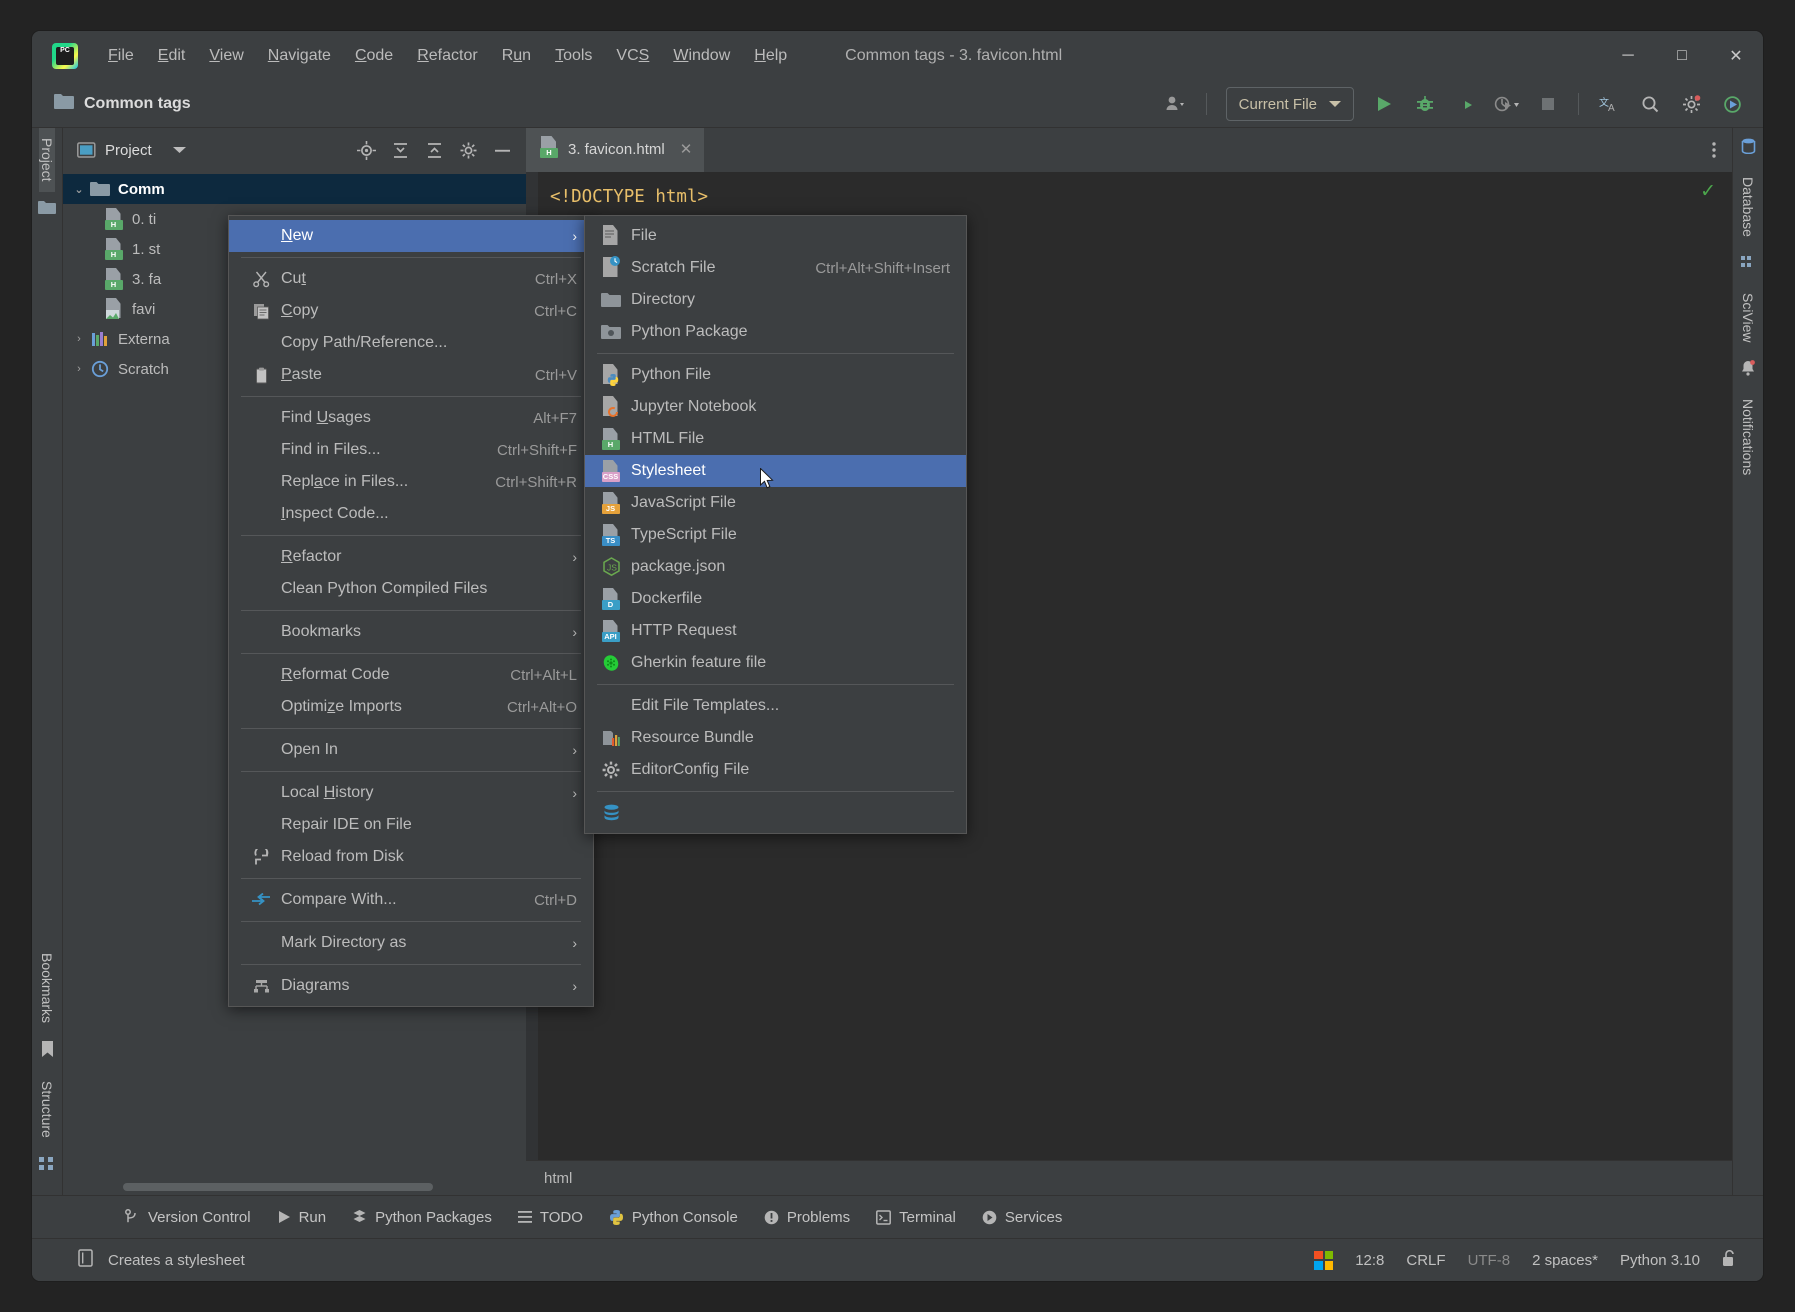 The image size is (1795, 1312). I want to click on rail-tab-notifications: Notifications, so click(1748, 437).